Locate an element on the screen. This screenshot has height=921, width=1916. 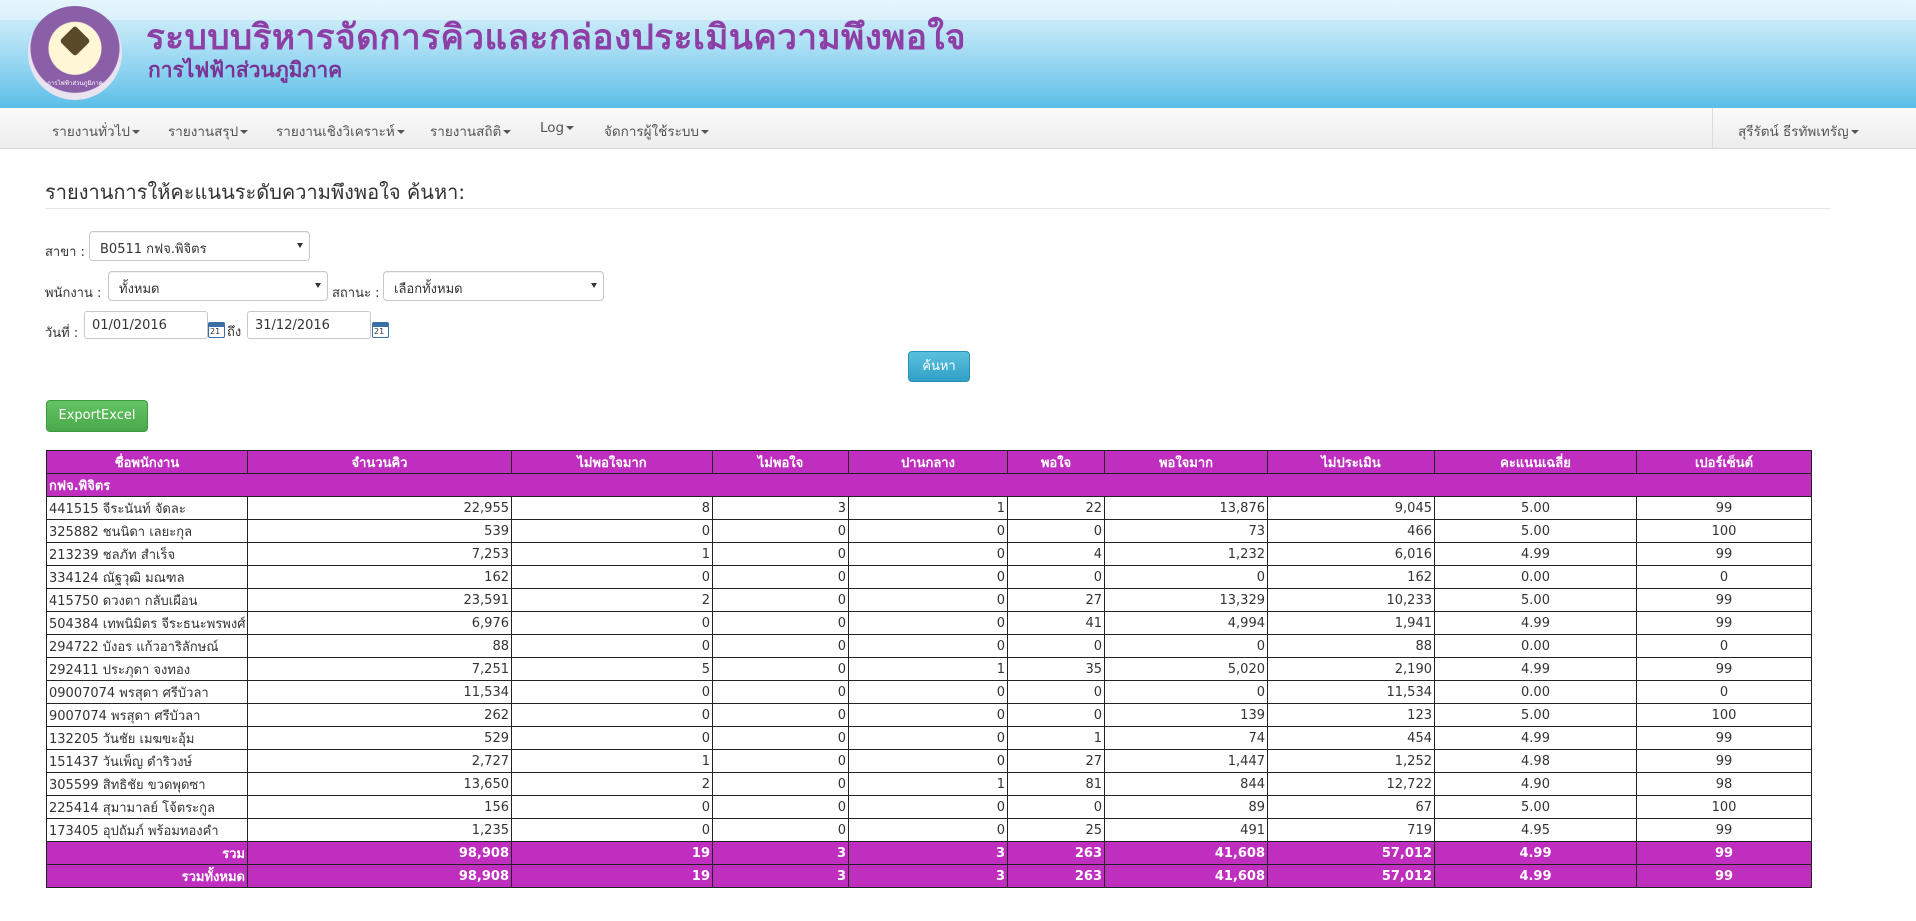
subtotal-row: รวม 98,908 19 3 3 263 41,608 57,012 4.99 99 is located at coordinates (929, 853).